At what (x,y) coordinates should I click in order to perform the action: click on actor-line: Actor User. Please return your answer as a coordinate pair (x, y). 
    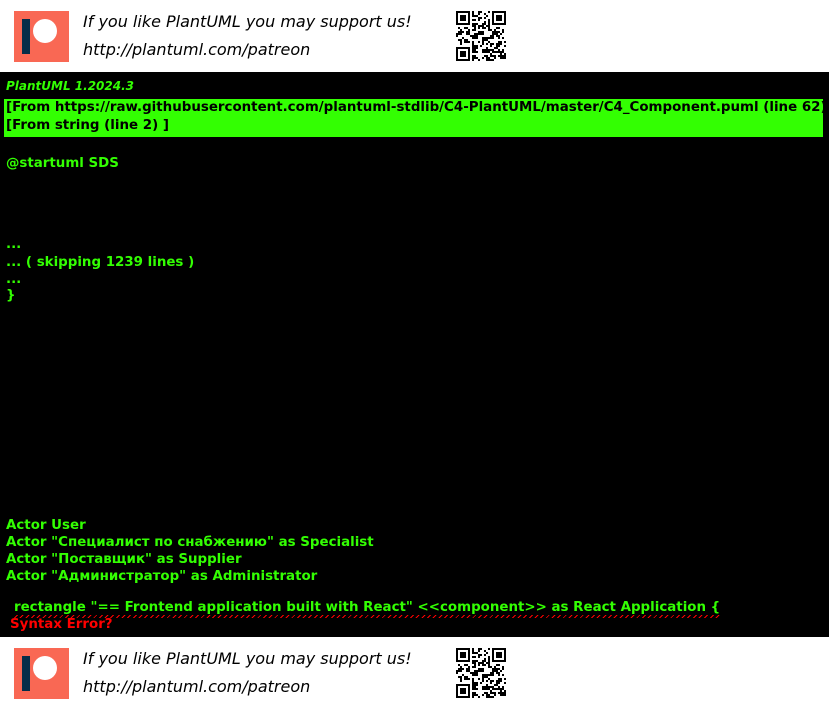
    Looking at the image, I should click on (46, 525).